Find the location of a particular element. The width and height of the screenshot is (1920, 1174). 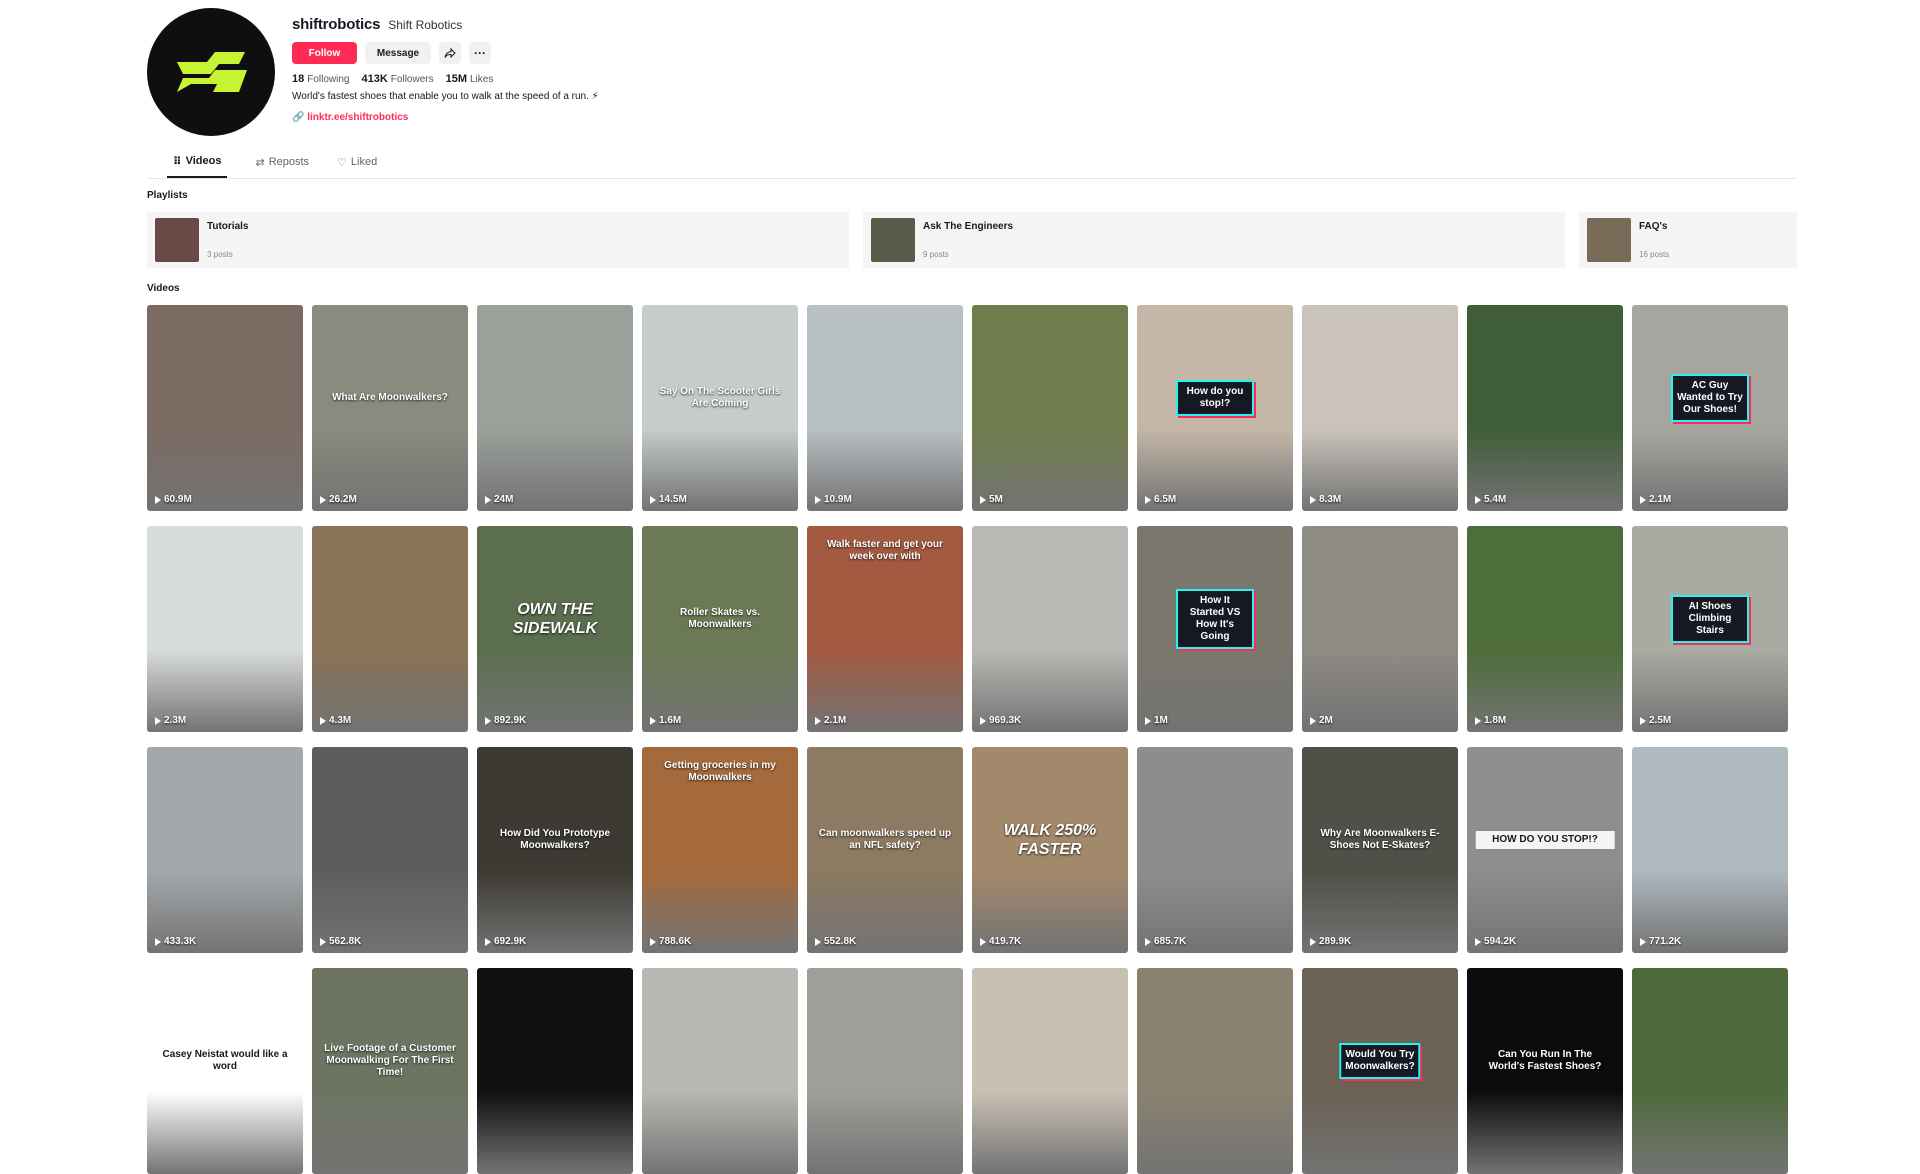

view-count: 685.7K is located at coordinates (1165, 941).